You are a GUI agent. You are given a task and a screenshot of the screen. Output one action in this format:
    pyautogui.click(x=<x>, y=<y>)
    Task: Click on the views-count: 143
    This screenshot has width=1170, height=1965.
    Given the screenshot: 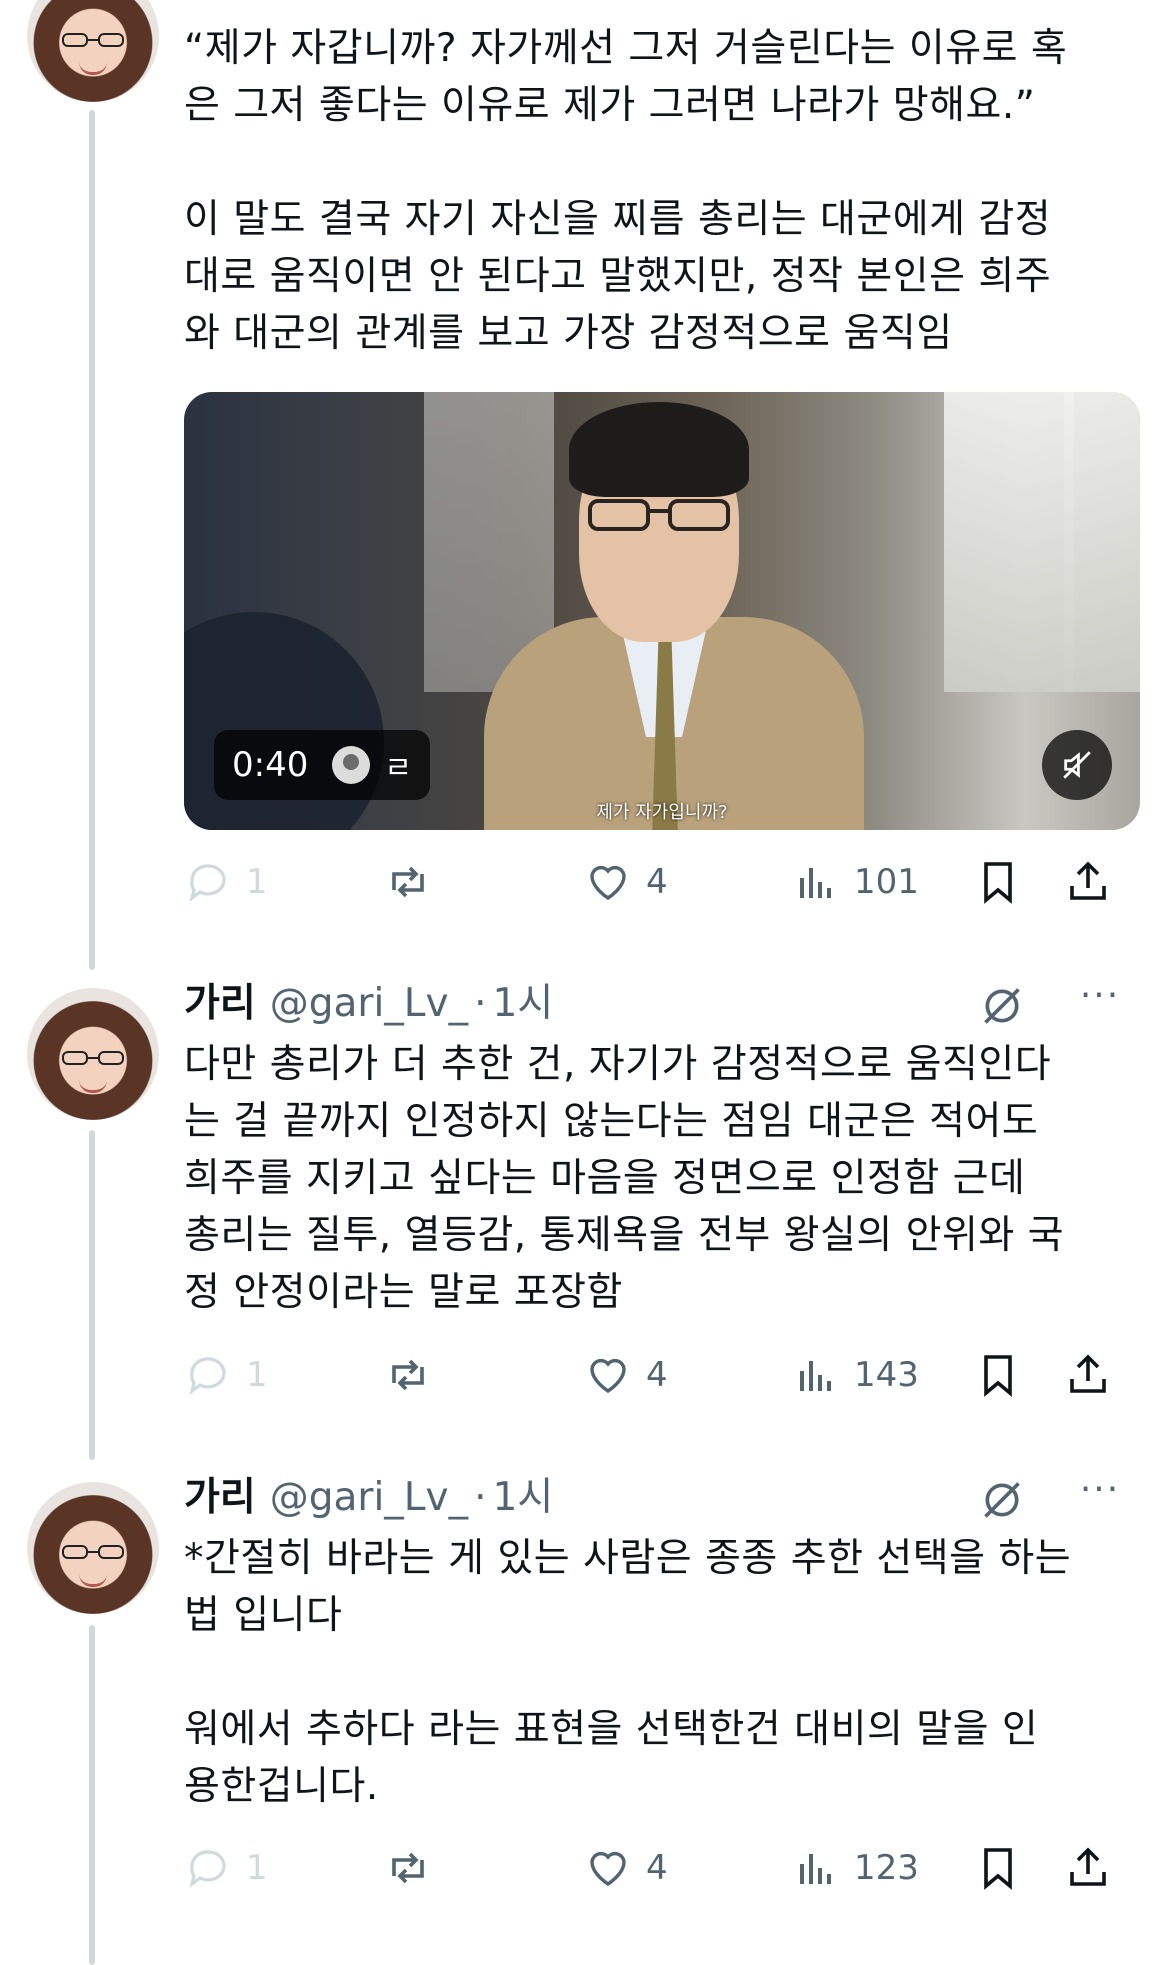 What is the action you would take?
    pyautogui.click(x=886, y=1375)
    